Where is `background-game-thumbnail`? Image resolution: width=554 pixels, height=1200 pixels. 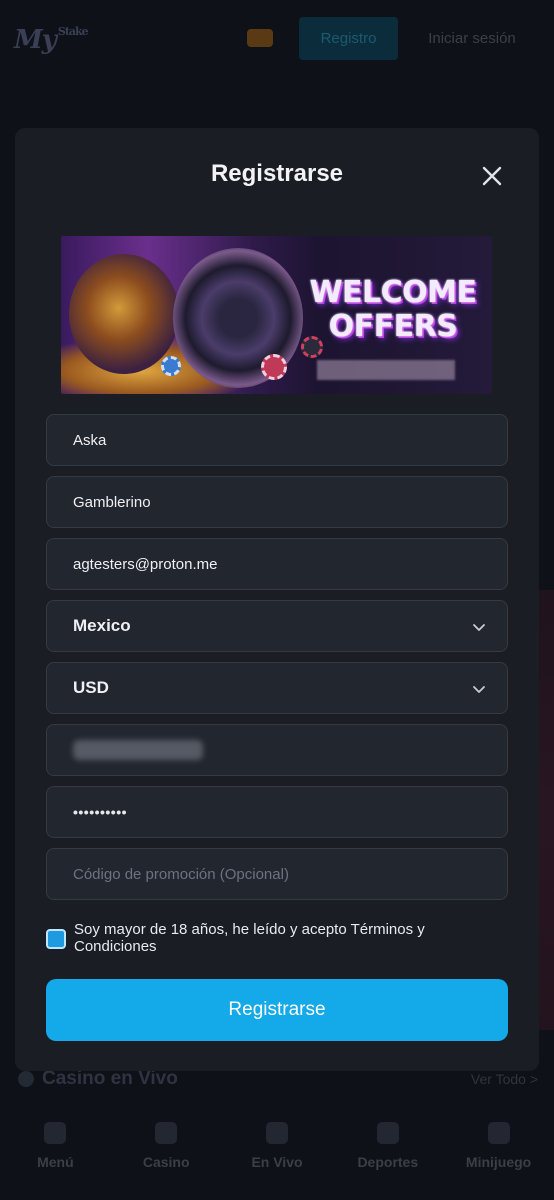
background-game-thumbnail is located at coordinates (546, 810).